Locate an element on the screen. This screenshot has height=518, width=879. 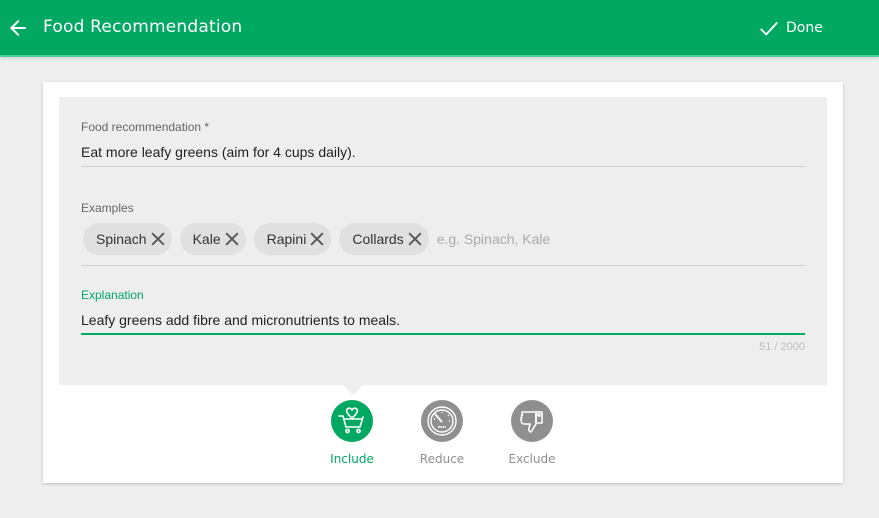
done-label: Done is located at coordinates (804, 28).